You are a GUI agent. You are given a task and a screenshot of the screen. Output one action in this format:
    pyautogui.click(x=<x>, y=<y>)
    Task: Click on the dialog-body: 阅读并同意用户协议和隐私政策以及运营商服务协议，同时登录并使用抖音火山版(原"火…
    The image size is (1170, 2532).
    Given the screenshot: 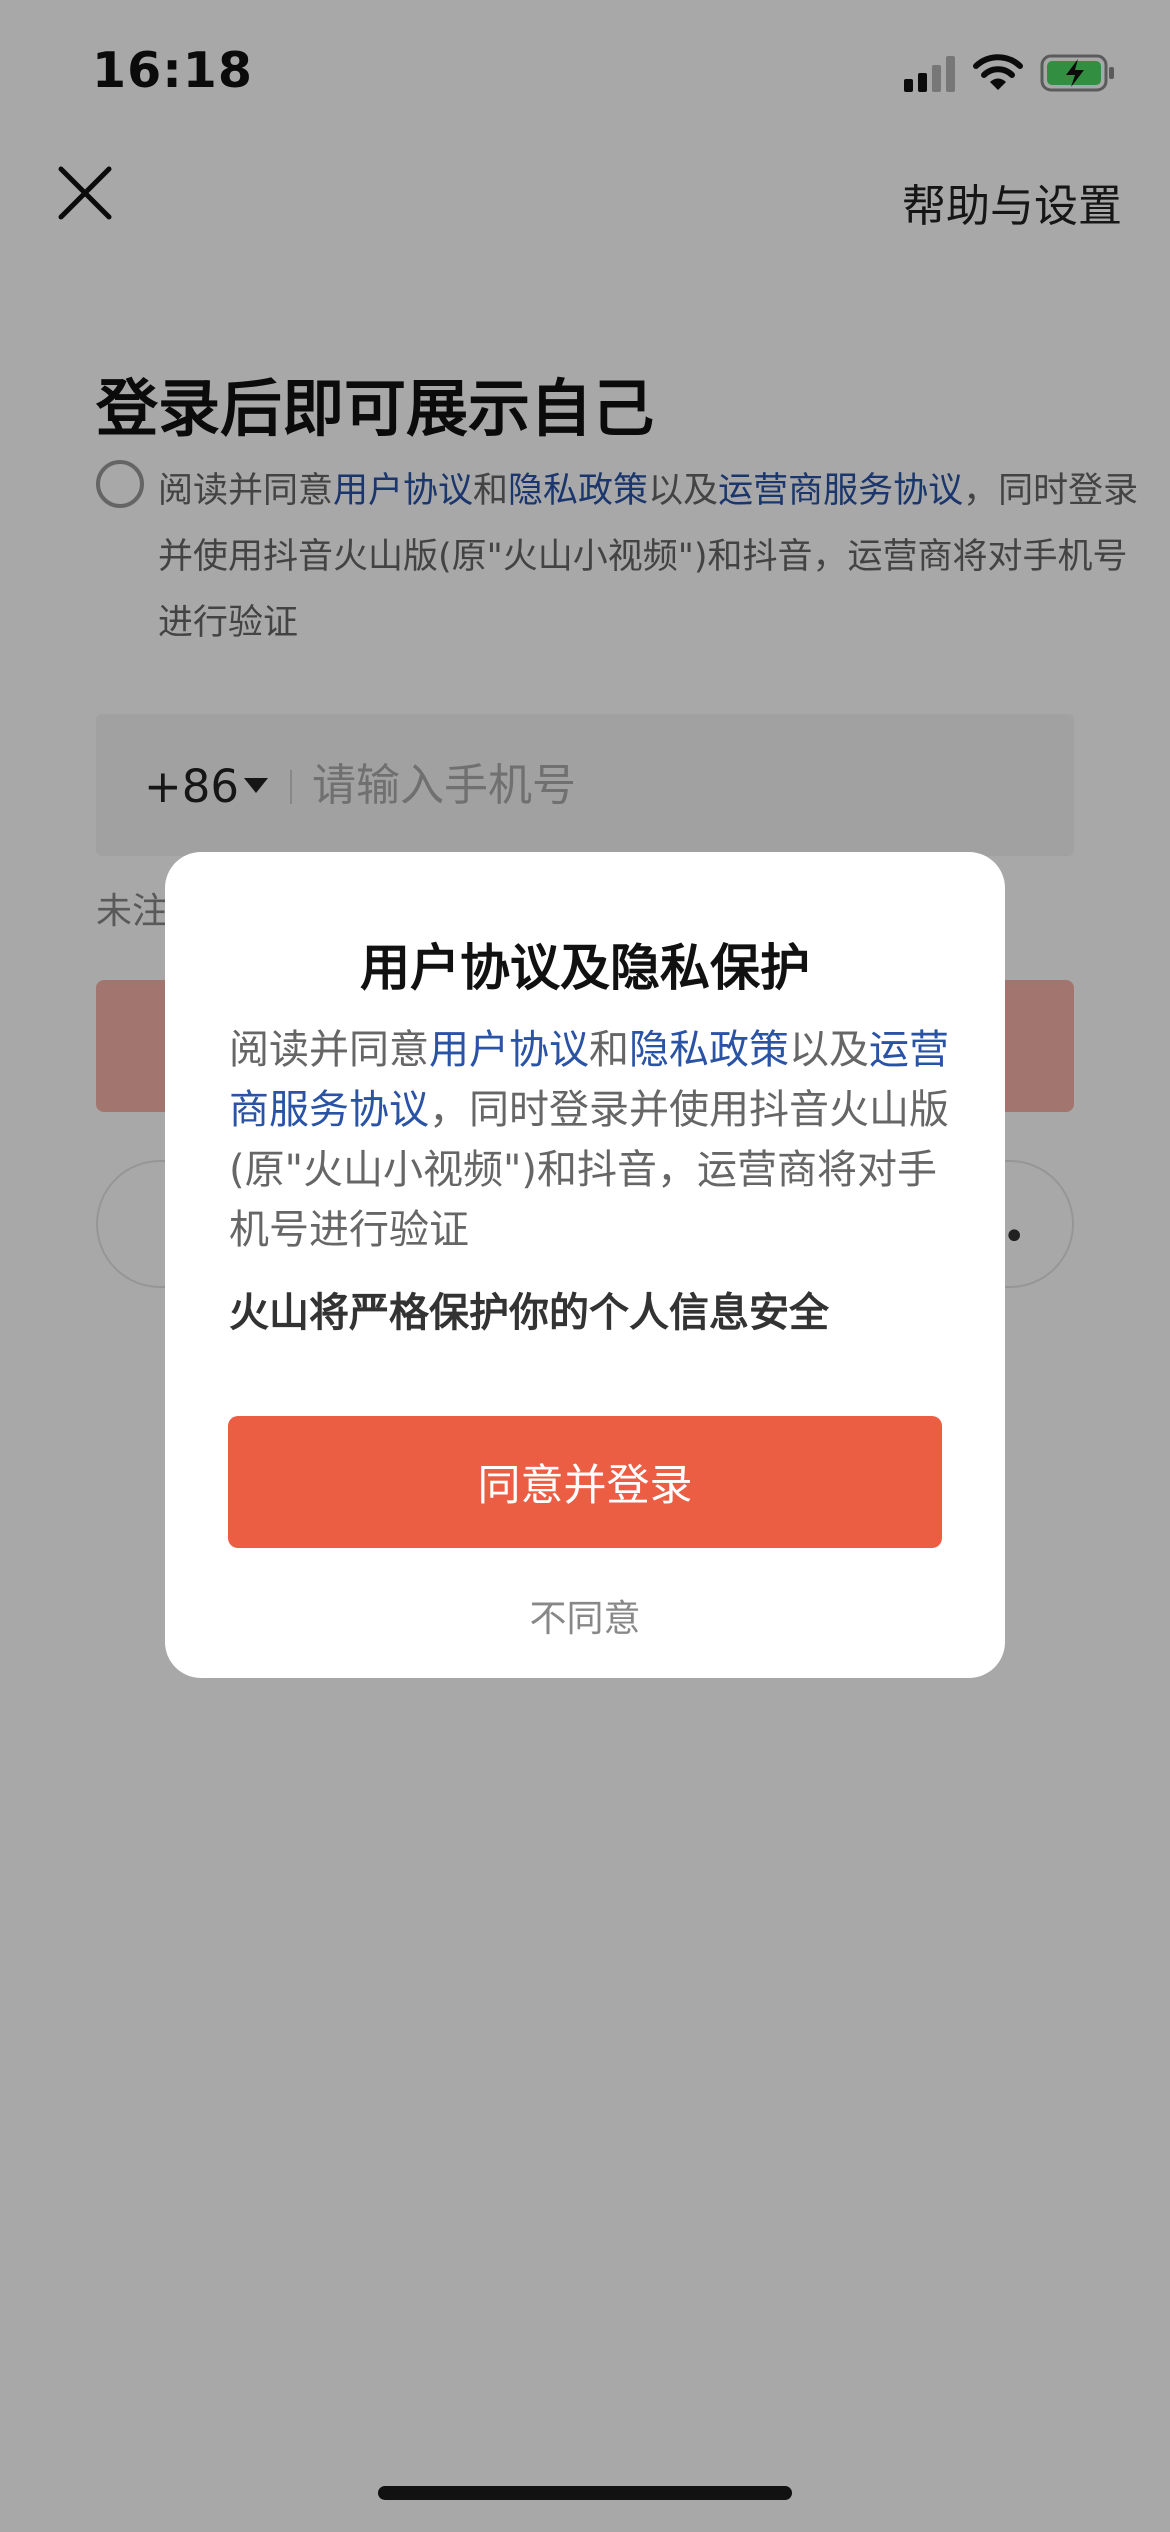 What is the action you would take?
    pyautogui.click(x=589, y=1140)
    